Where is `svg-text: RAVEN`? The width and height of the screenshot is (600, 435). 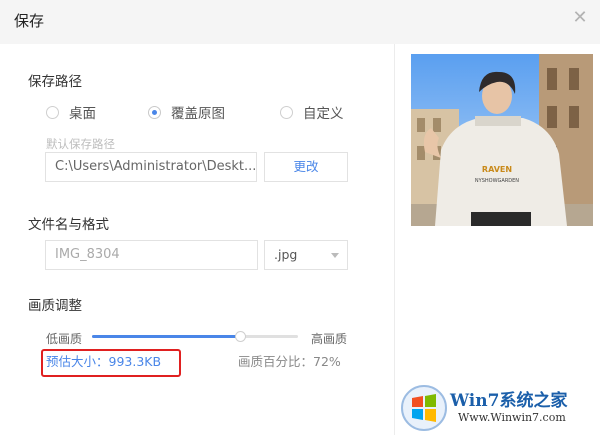 svg-text: RAVEN is located at coordinates (497, 169).